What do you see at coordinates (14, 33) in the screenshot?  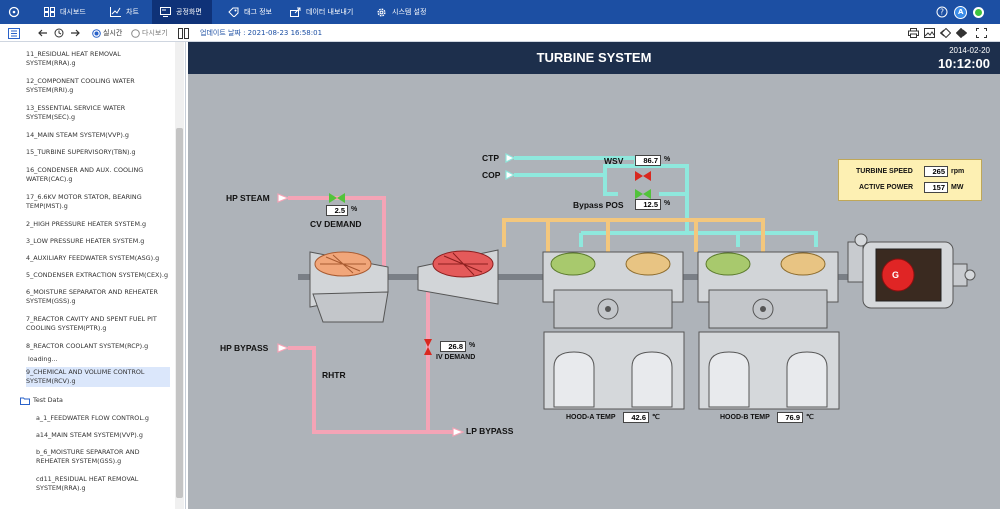 I see `tree-toggle-icon` at bounding box center [14, 33].